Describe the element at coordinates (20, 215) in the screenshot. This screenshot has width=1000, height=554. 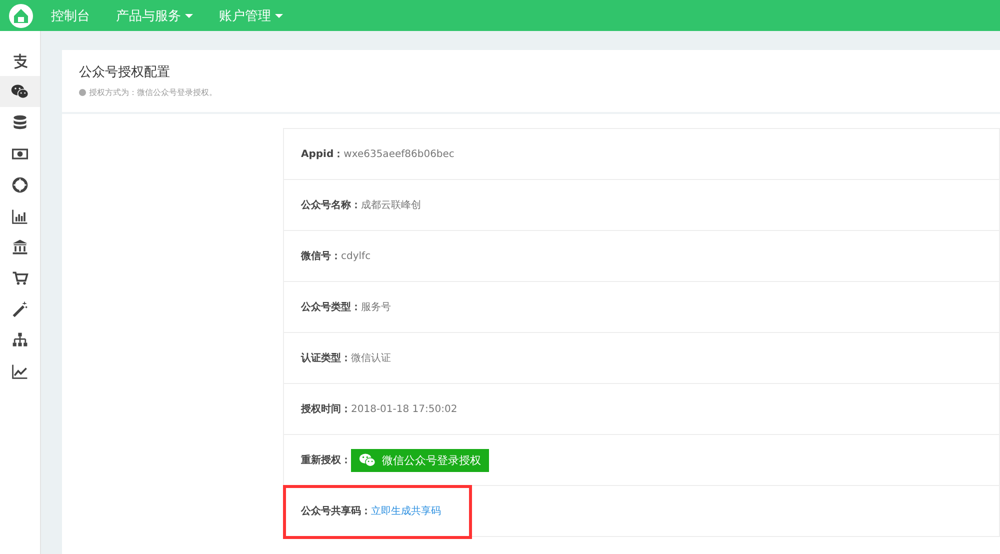
I see `bar-chart-icon` at that location.